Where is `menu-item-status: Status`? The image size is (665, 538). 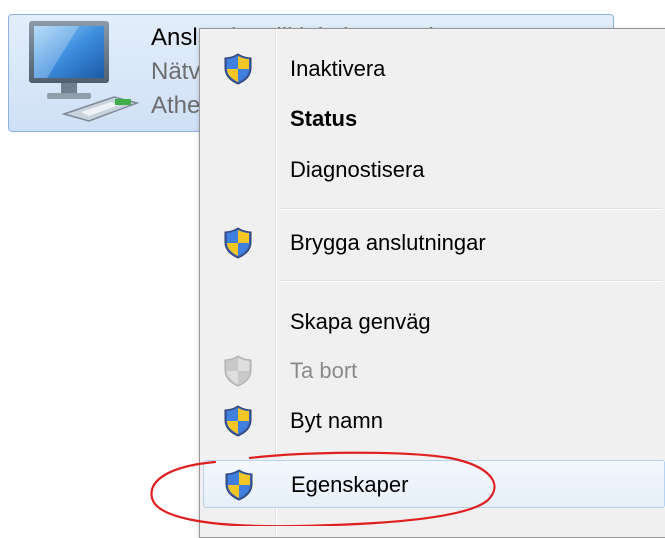 menu-item-status: Status is located at coordinates (434, 119).